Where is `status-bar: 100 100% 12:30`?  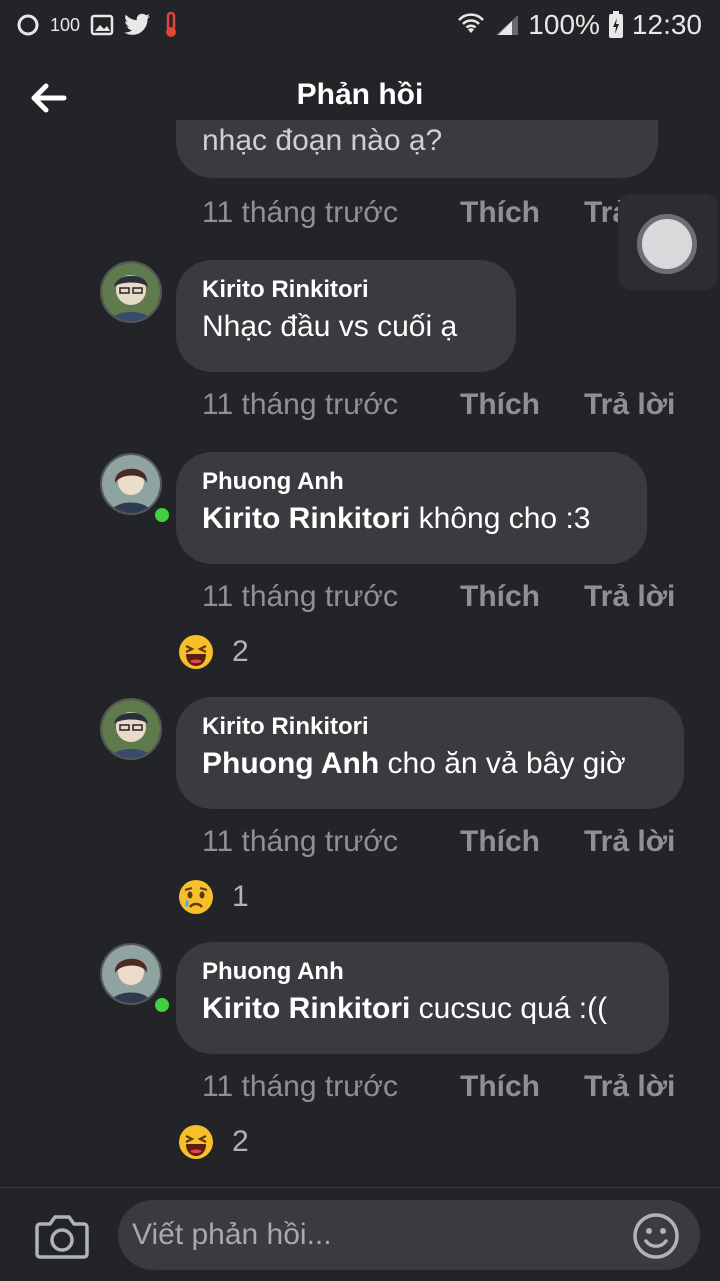 status-bar: 100 100% 12:30 is located at coordinates (360, 25).